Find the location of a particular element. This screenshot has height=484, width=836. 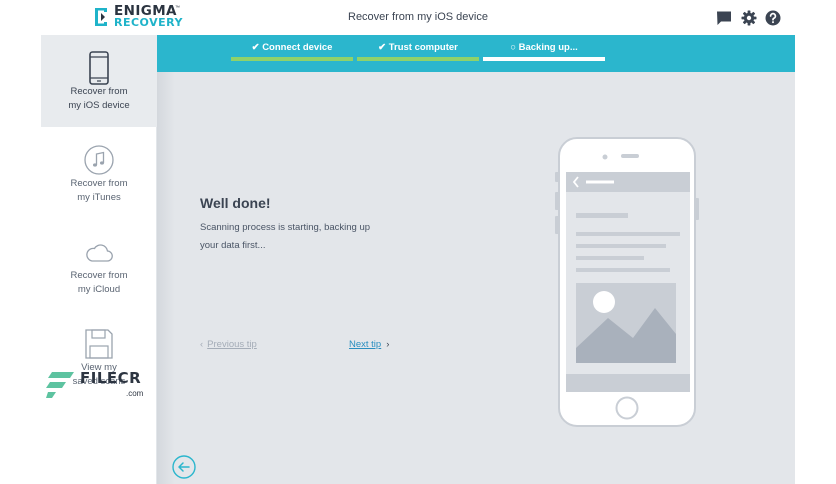

step-trust-computer: ✔ Trust computer is located at coordinates (418, 53).